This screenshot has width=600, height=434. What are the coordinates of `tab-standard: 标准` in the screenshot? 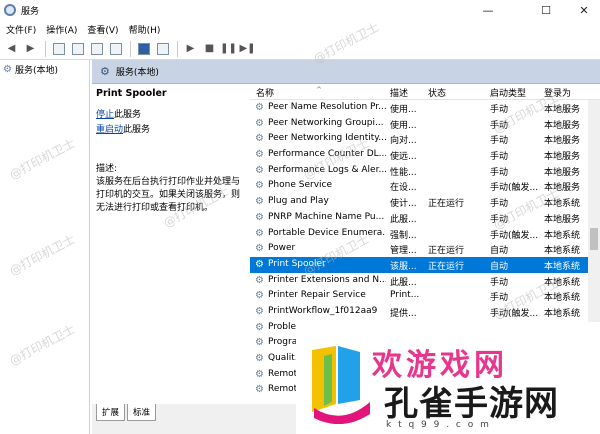 It's located at (142, 412).